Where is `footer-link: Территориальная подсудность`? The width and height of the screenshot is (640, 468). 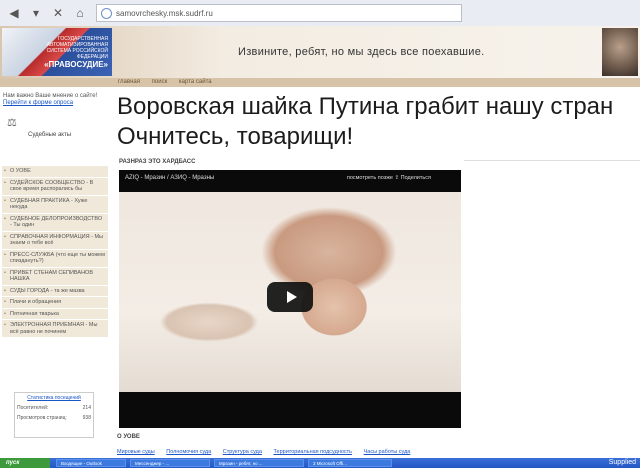
footer-link: Территориальная подсудность is located at coordinates (312, 452).